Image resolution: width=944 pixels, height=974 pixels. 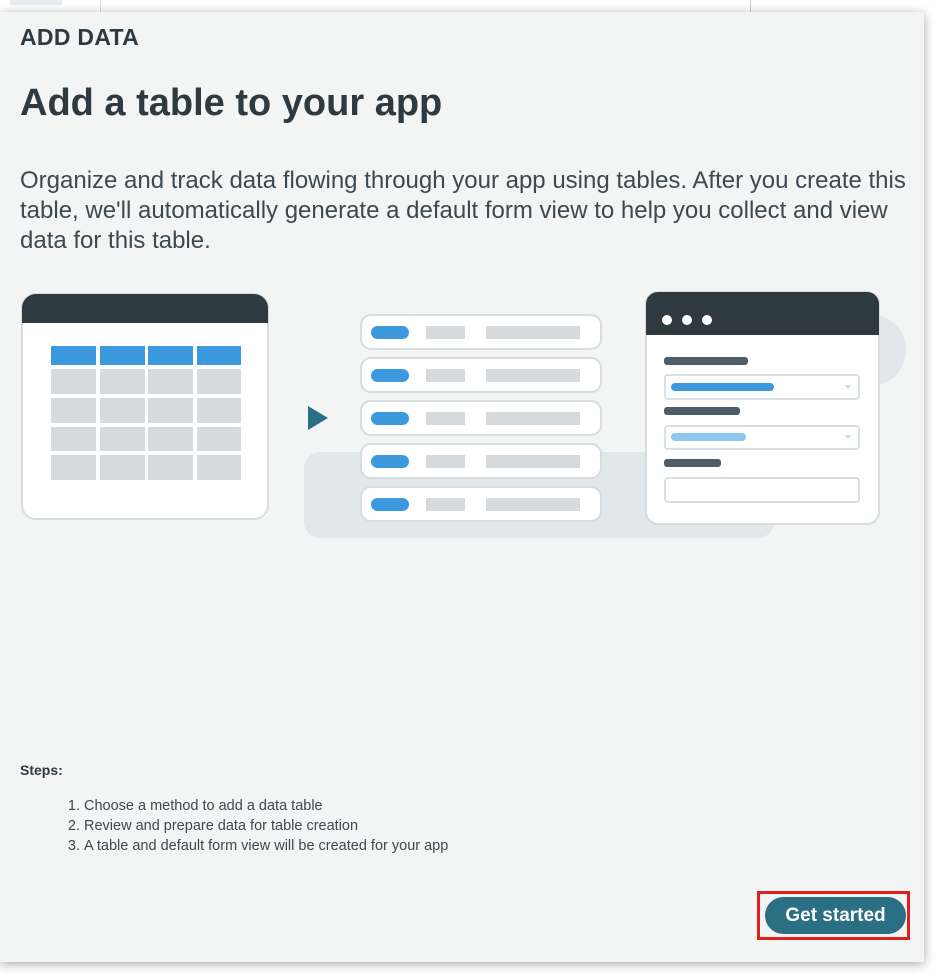 What do you see at coordinates (835, 915) in the screenshot?
I see `get-started-button: Get started` at bounding box center [835, 915].